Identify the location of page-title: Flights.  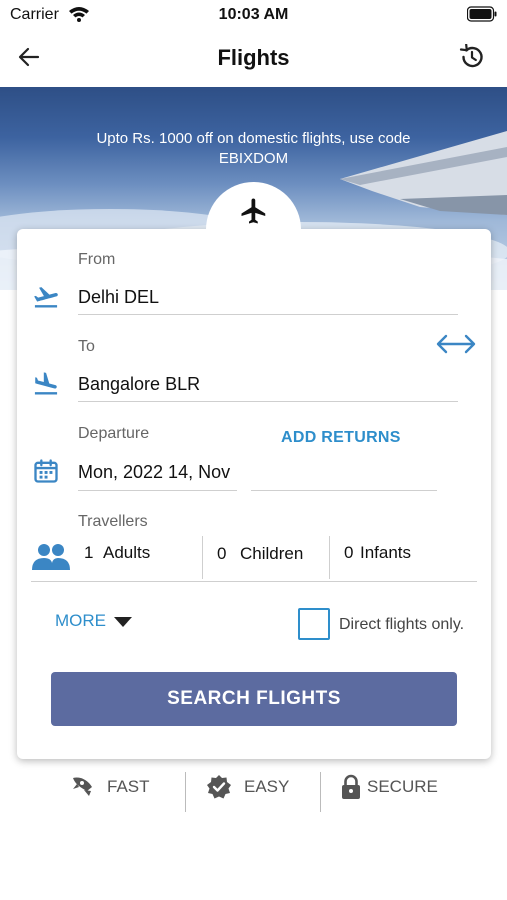
(253, 57).